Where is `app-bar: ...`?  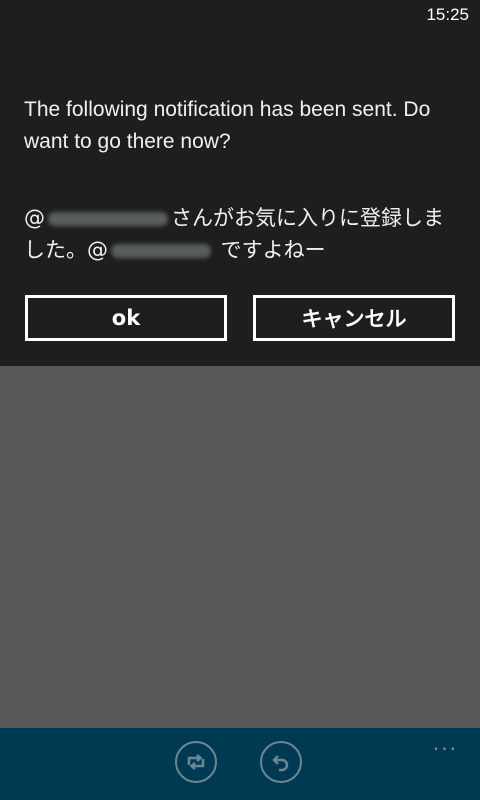 app-bar: ... is located at coordinates (240, 764).